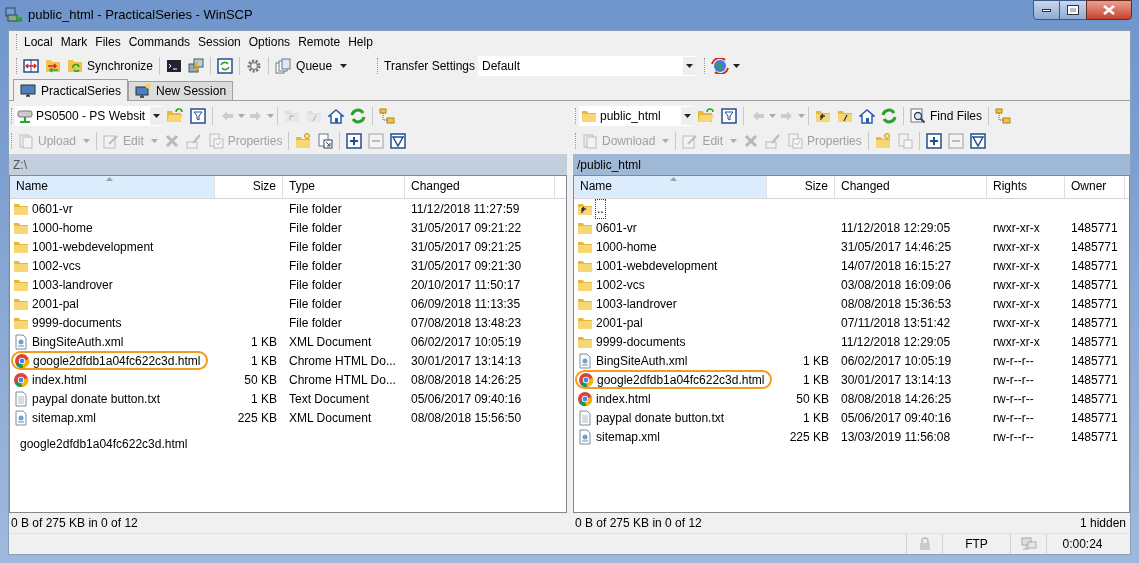  What do you see at coordinates (896, 247) in the screenshot?
I see `table-cell-text: 31/05/2017 14:46:25` at bounding box center [896, 247].